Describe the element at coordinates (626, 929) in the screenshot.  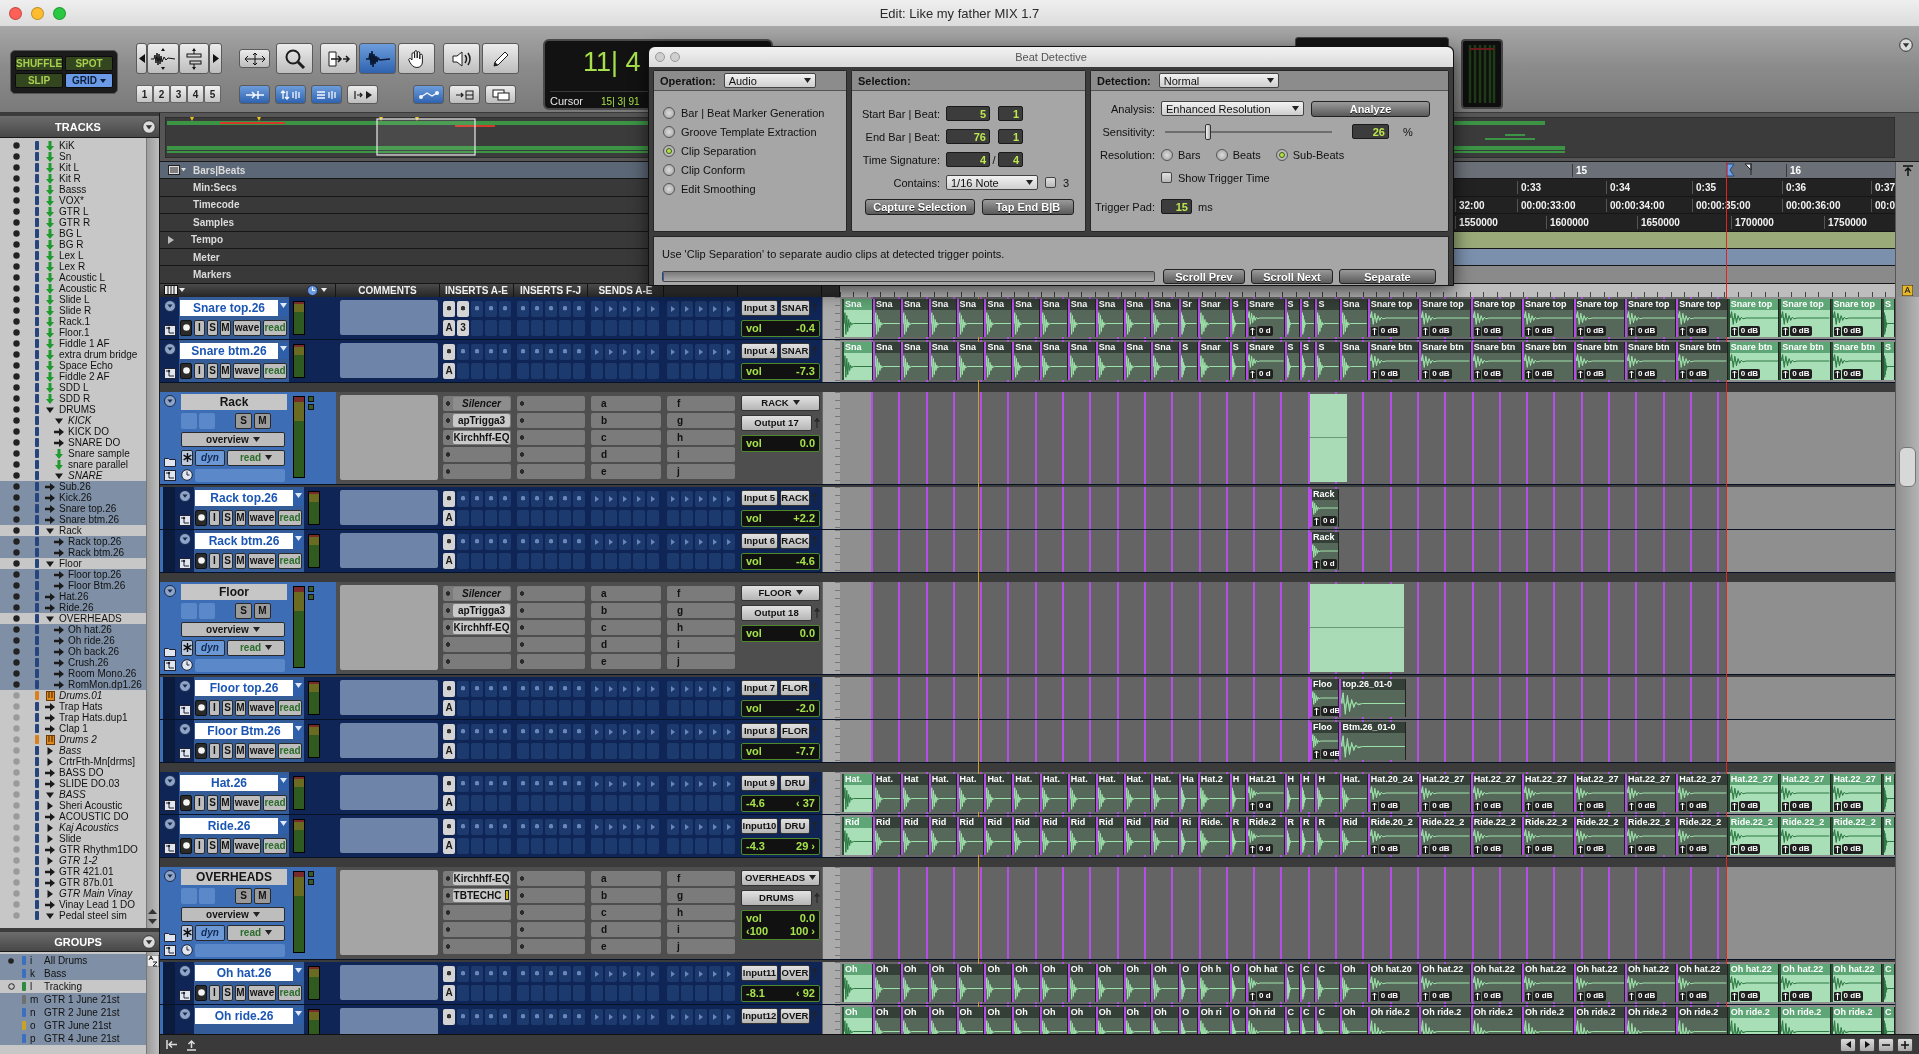
I see `send-slot: d` at that location.